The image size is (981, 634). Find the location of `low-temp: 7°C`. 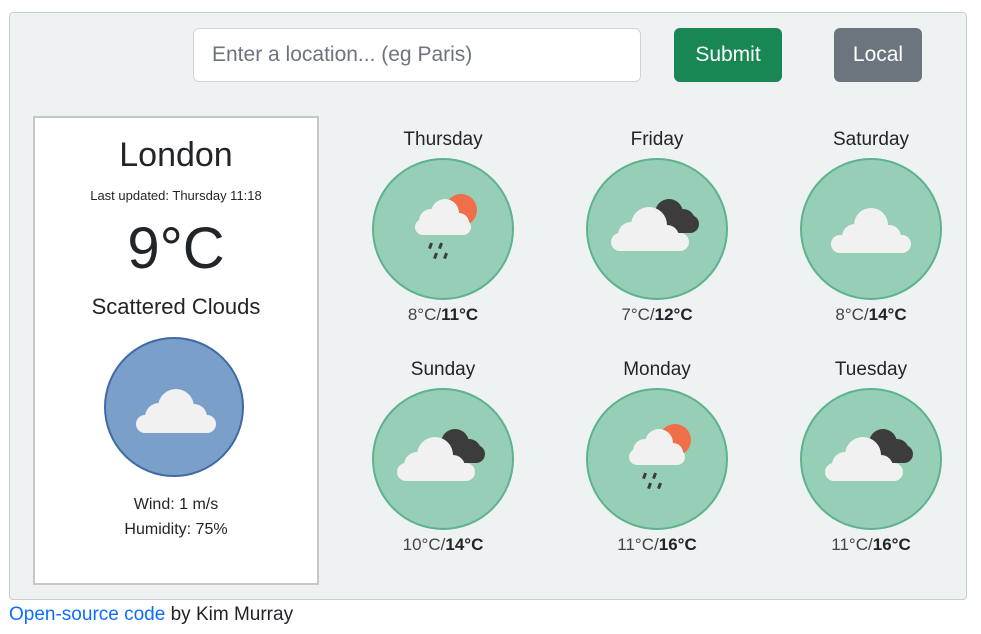

low-temp: 7°C is located at coordinates (635, 314).